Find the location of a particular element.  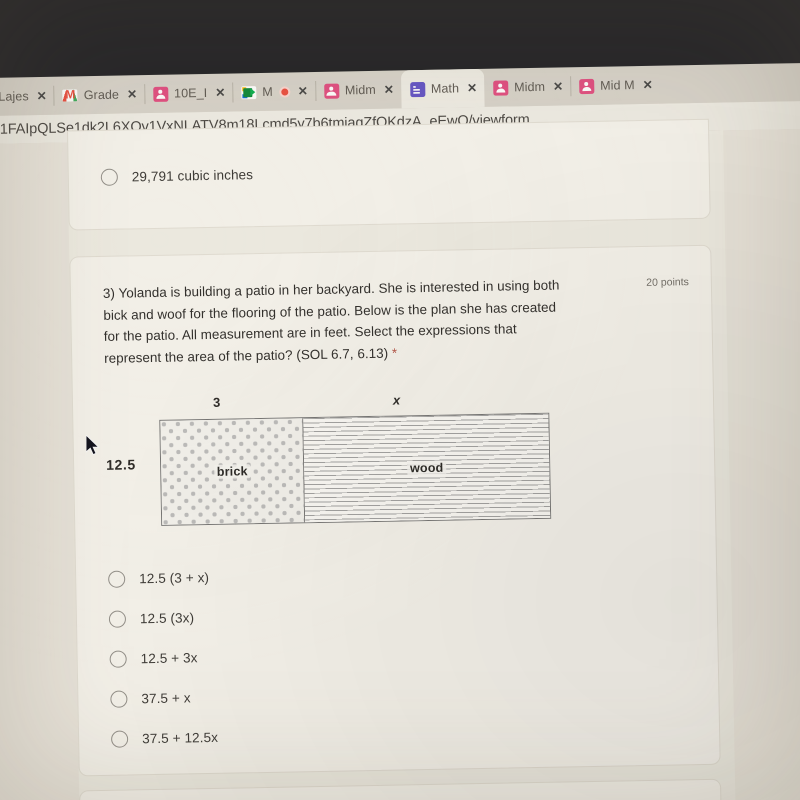

browser-tab-midterm-1: Midm ✕ is located at coordinates (358, 90).